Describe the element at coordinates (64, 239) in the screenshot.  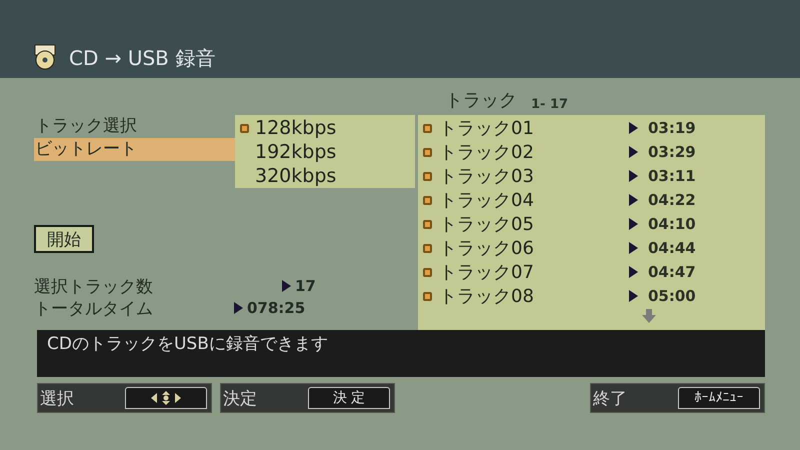
I see `start-button: 開始` at that location.